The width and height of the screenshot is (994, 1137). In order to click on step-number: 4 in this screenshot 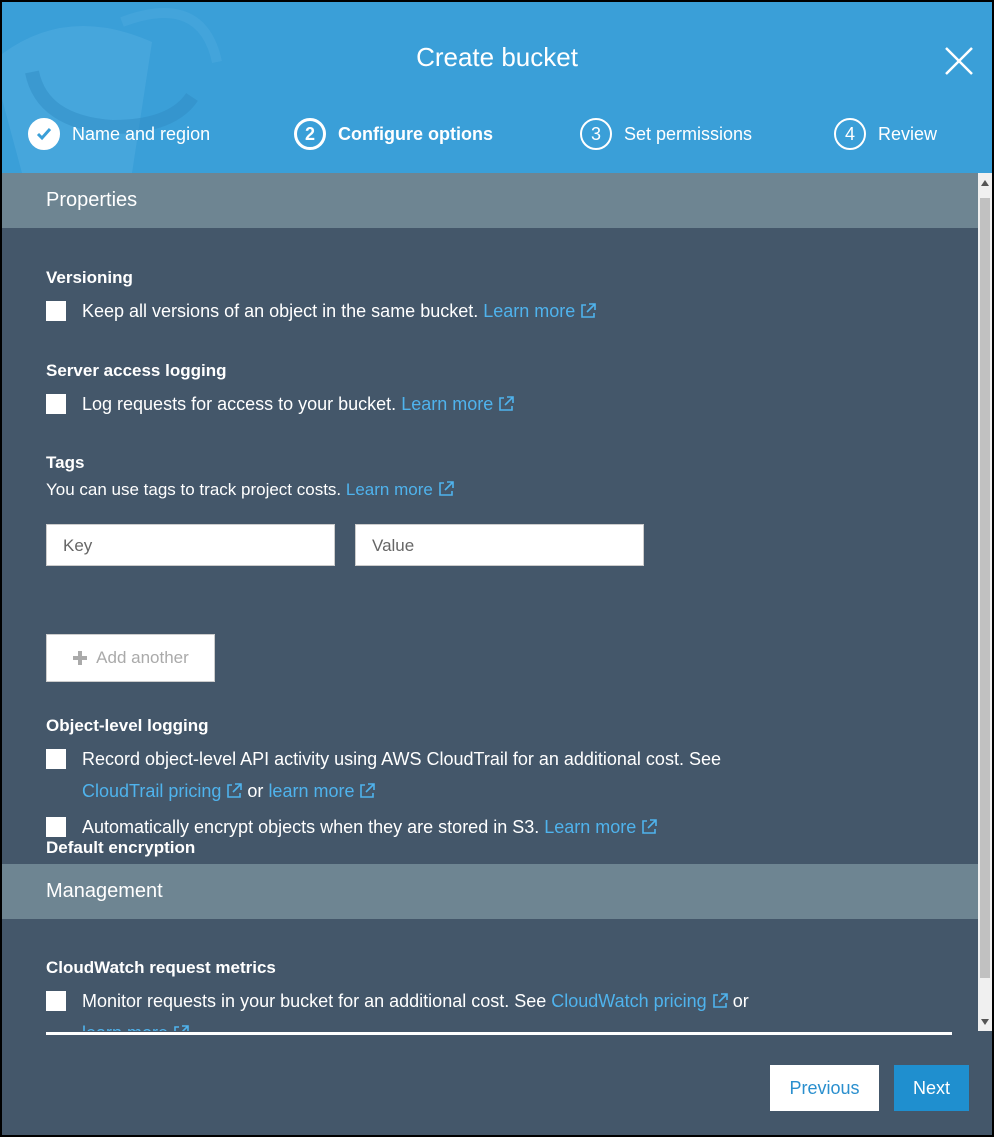, I will do `click(850, 134)`.